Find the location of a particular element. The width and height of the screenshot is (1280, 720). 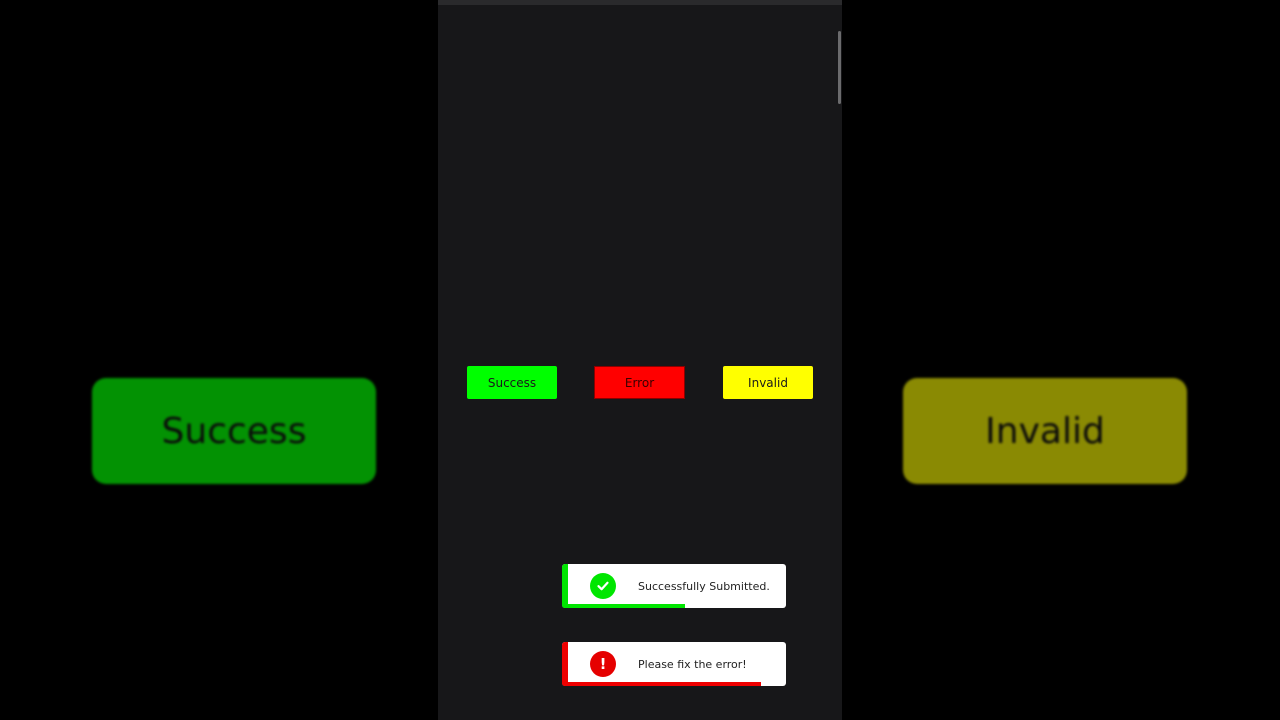

scrollbar is located at coordinates (839, 67).